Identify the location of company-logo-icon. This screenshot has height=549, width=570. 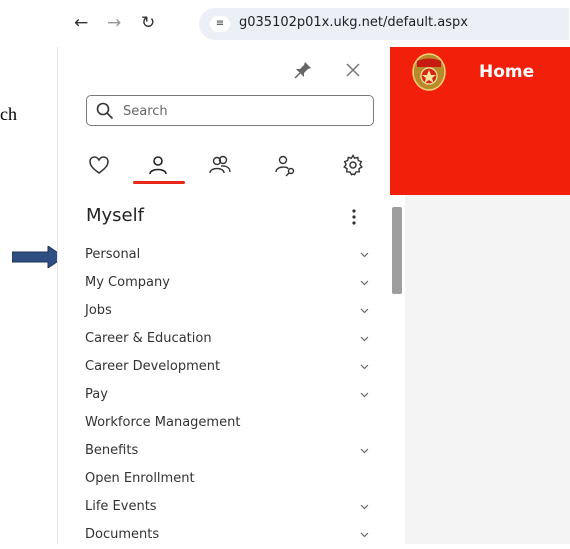
(429, 72).